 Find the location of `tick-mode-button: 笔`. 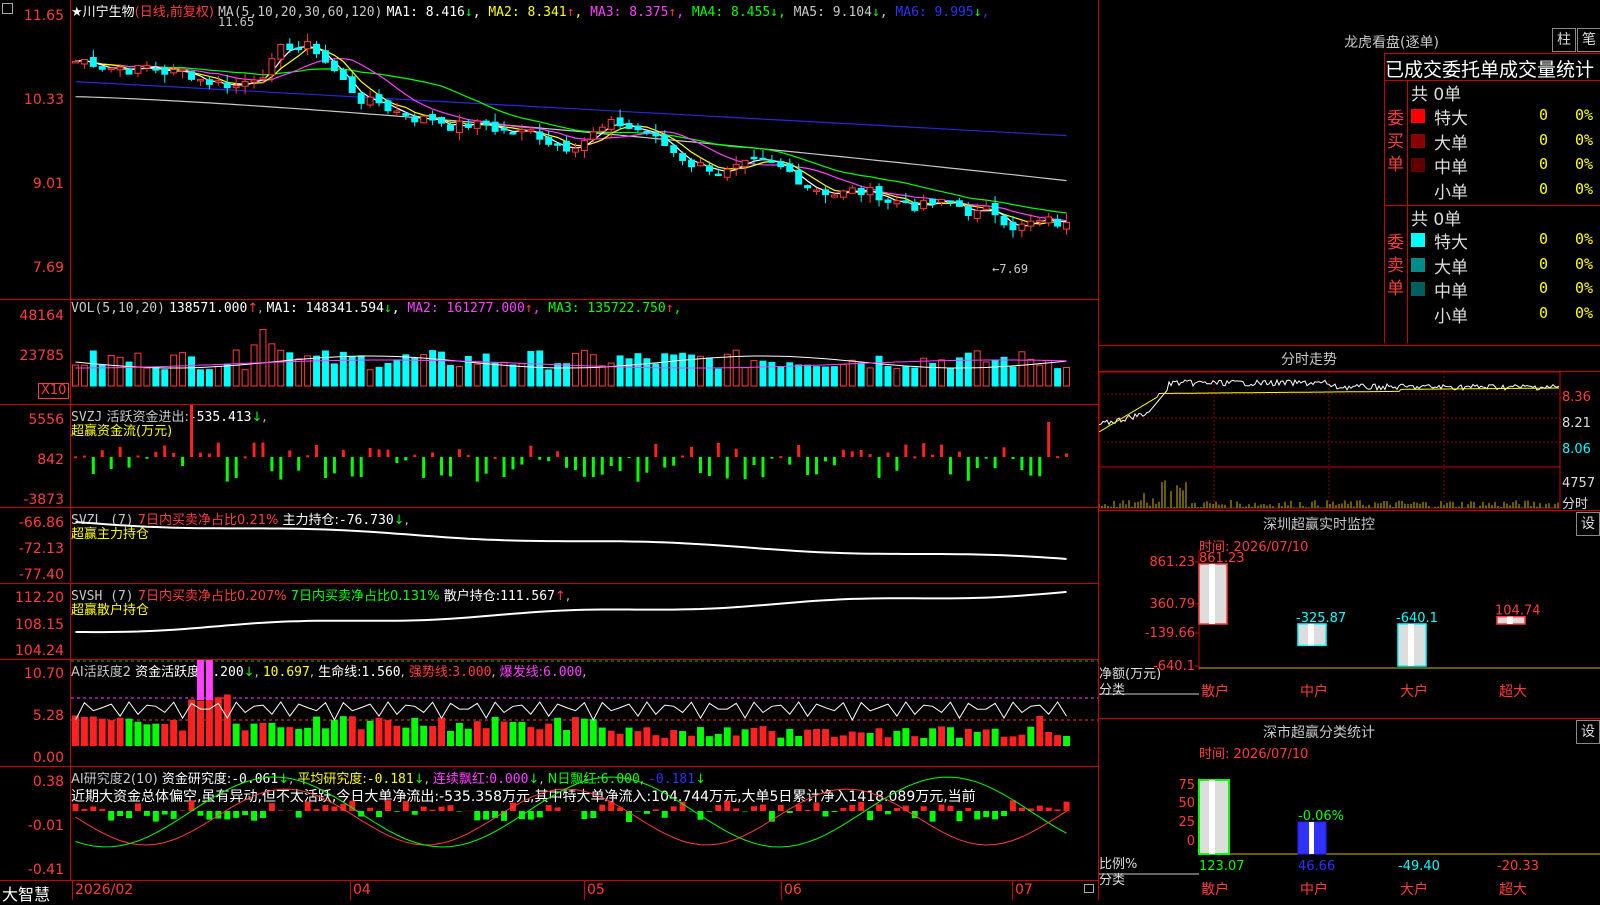

tick-mode-button: 笔 is located at coordinates (1588, 40).